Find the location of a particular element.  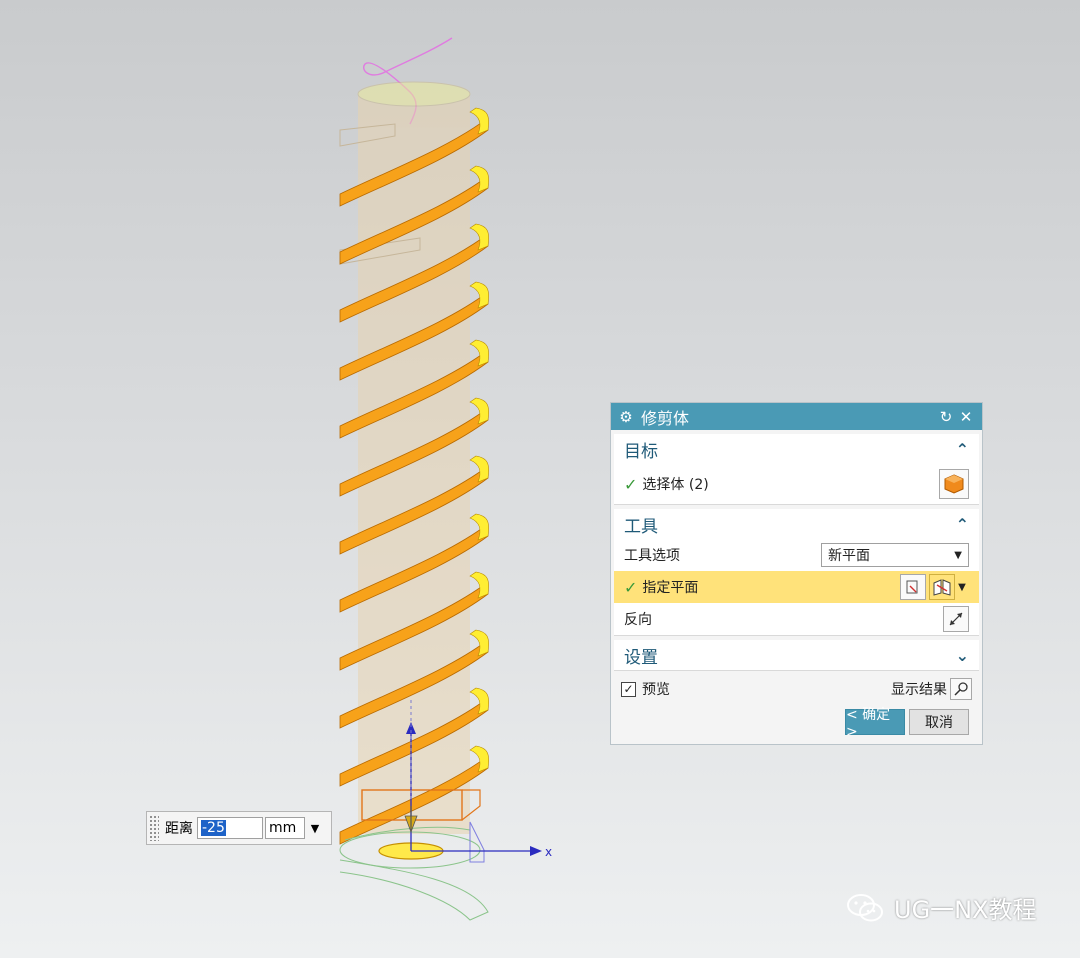

section-tool-title: 工具 is located at coordinates (641, 526).